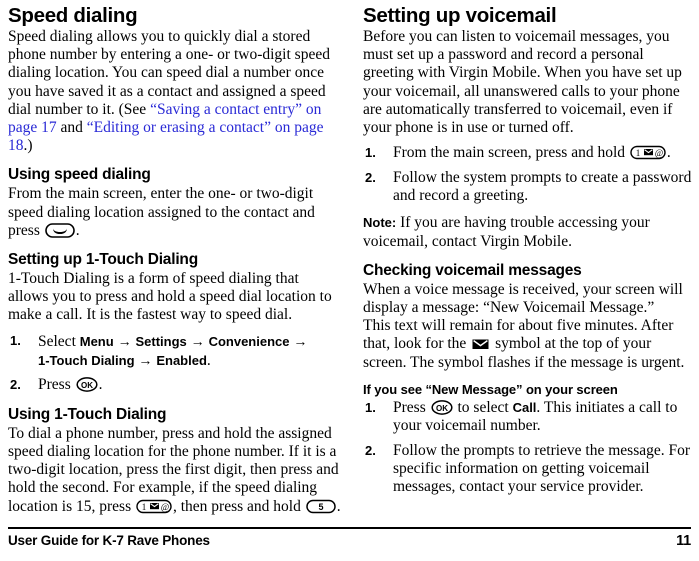 The width and height of the screenshot is (699, 561). I want to click on using-speed-dialing-text-after: ., so click(77, 230).